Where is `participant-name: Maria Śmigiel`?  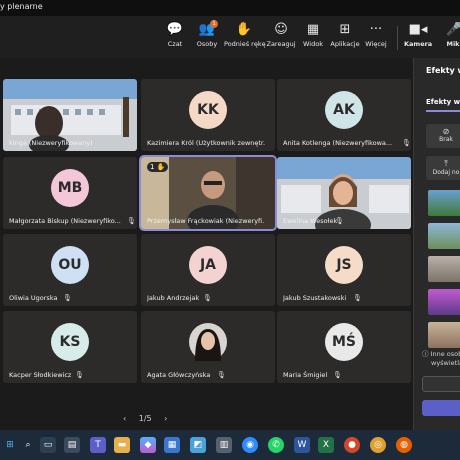 participant-name: Maria Śmigiel is located at coordinates (305, 375).